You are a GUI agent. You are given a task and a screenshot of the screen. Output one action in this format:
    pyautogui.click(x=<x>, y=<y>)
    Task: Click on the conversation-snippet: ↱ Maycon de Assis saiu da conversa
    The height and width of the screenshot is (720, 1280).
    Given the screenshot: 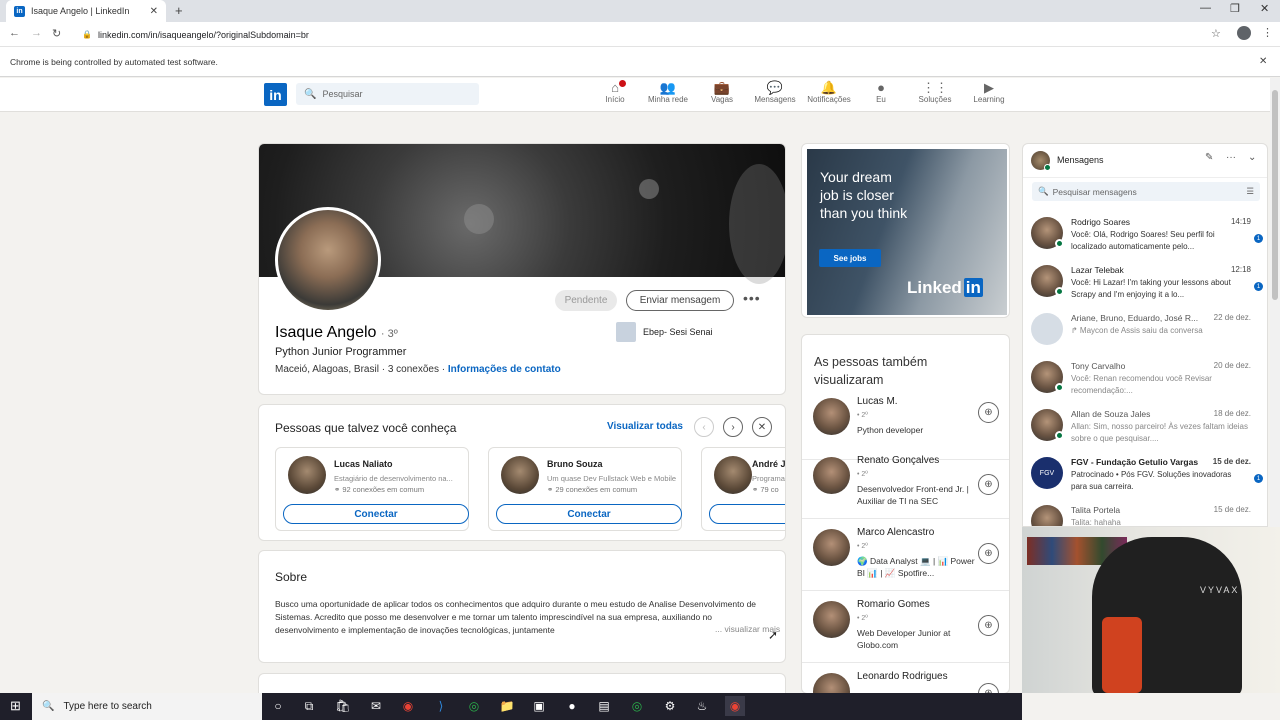 What is the action you would take?
    pyautogui.click(x=1137, y=330)
    